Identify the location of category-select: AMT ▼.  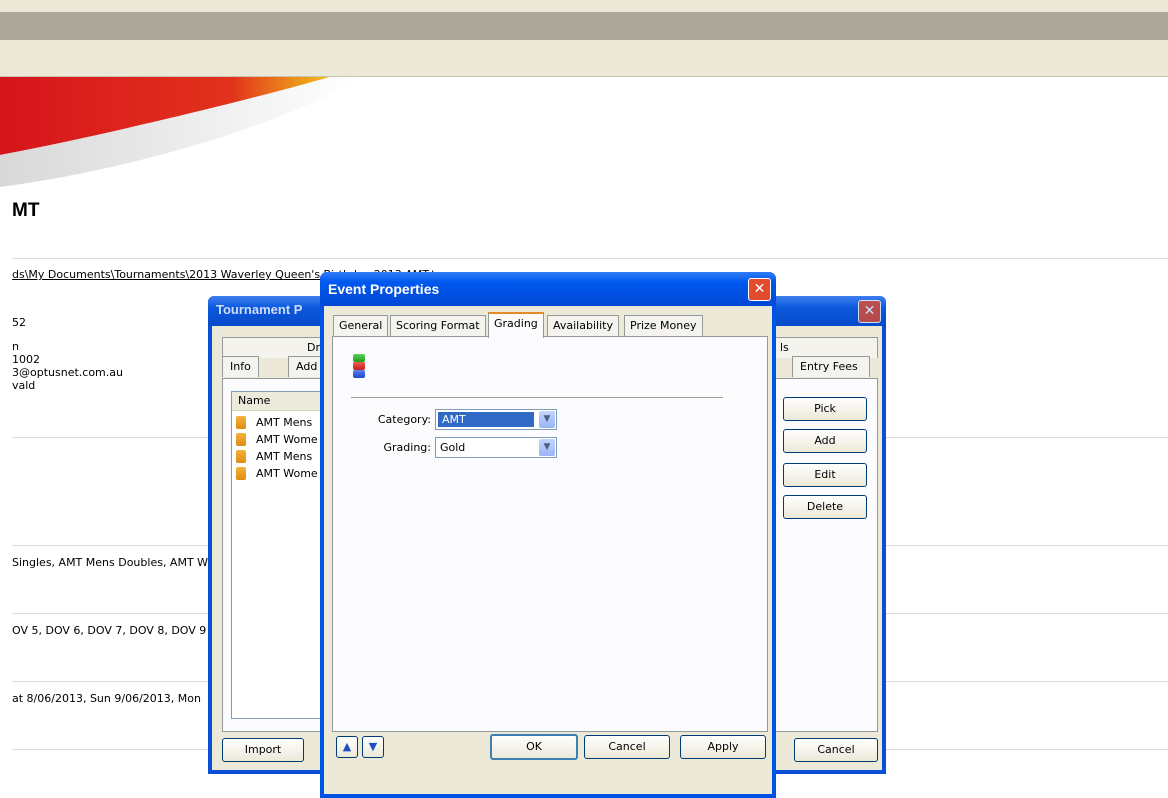
(496, 419).